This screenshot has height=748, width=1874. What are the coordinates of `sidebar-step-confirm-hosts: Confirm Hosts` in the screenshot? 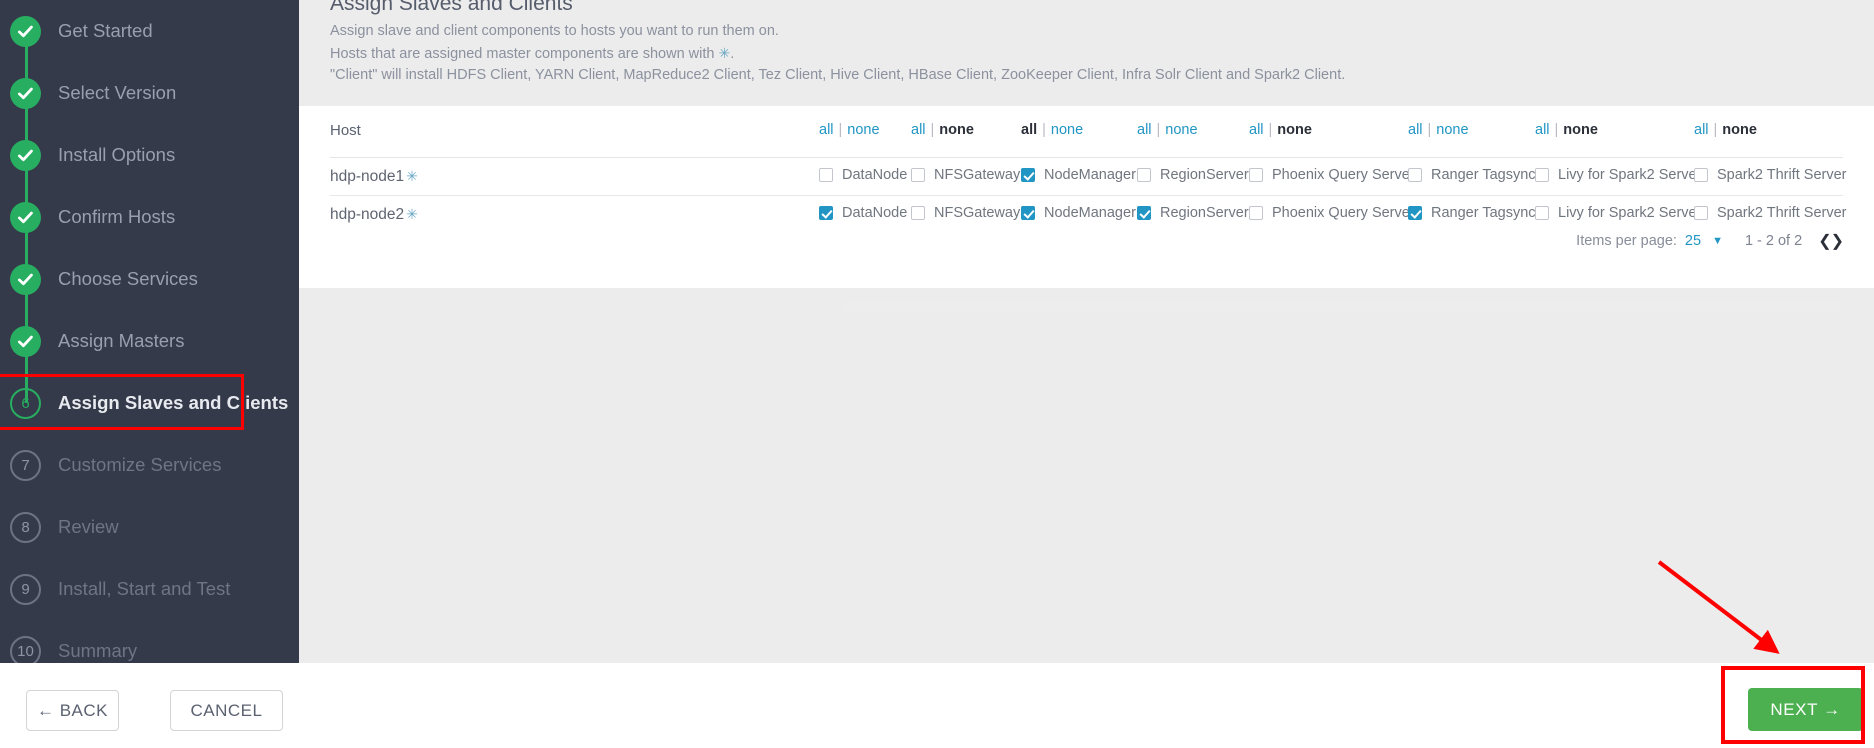 It's located at (149, 217).